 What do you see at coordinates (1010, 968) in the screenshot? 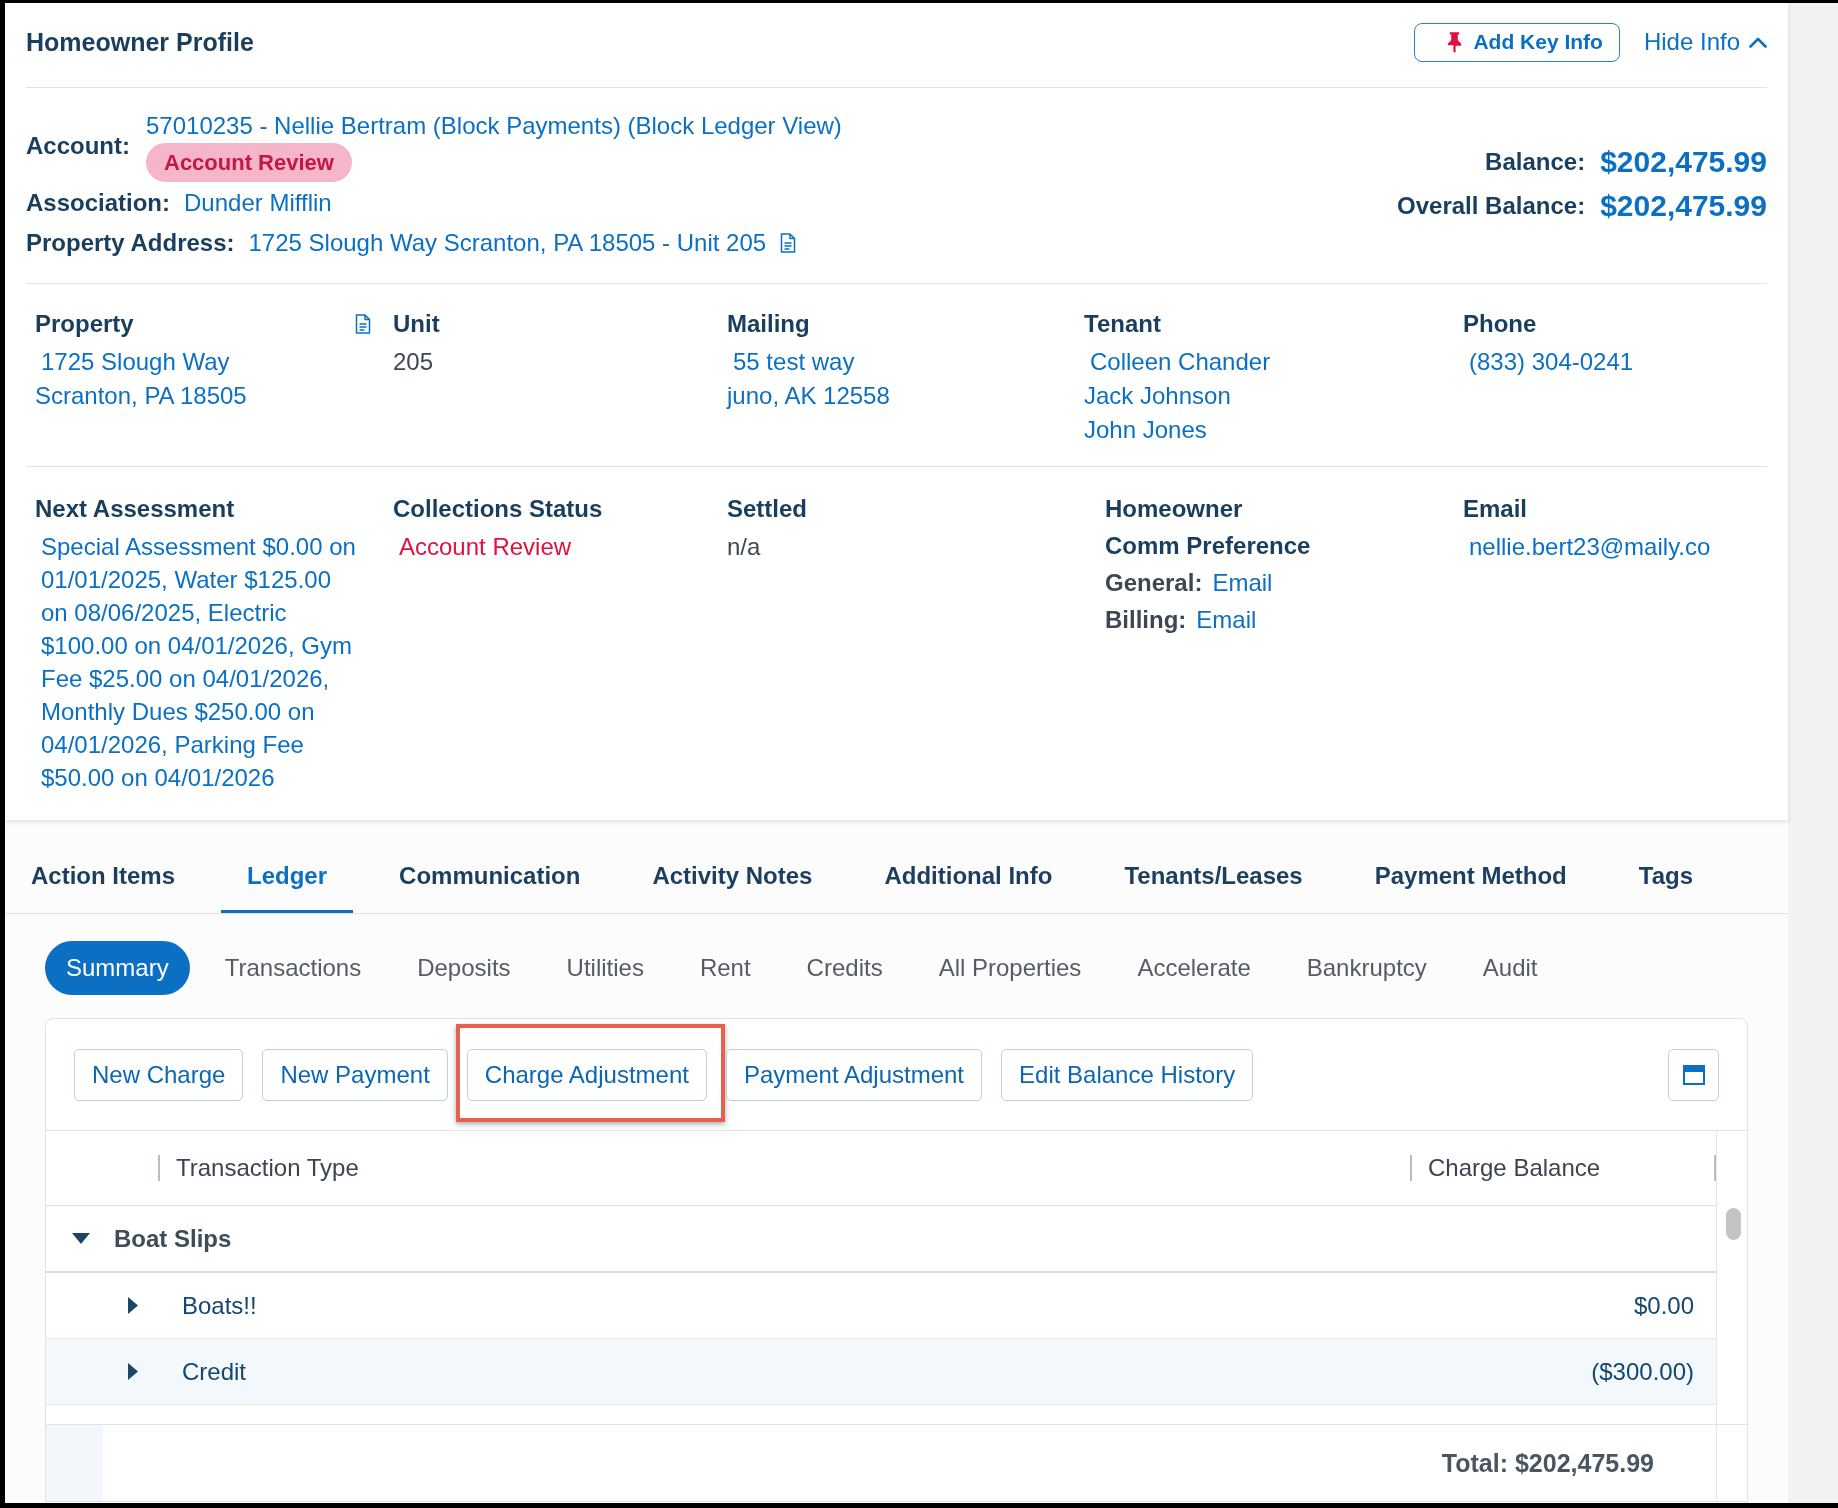
I see `subtab: All Properties` at bounding box center [1010, 968].